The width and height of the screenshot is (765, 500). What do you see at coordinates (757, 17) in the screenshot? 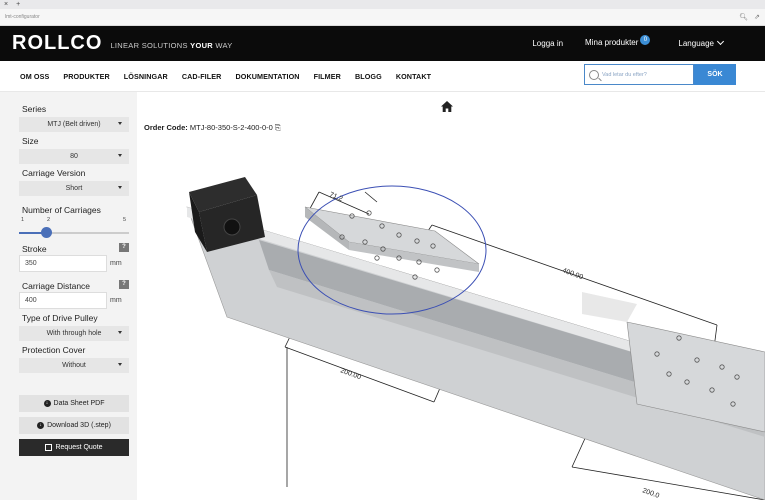
I see `share-icon: ⇗` at bounding box center [757, 17].